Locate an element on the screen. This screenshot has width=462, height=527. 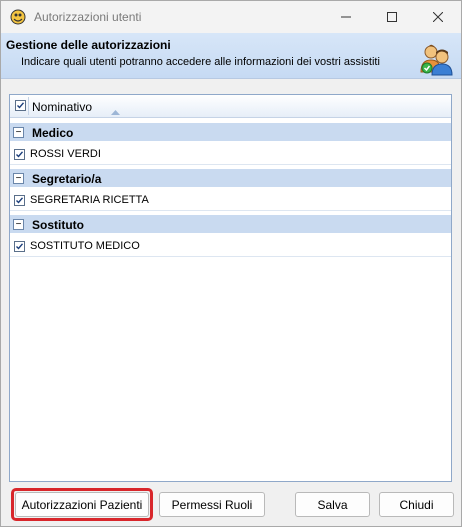
group-row-sostituto: − Sostituto is located at coordinates (230, 225).